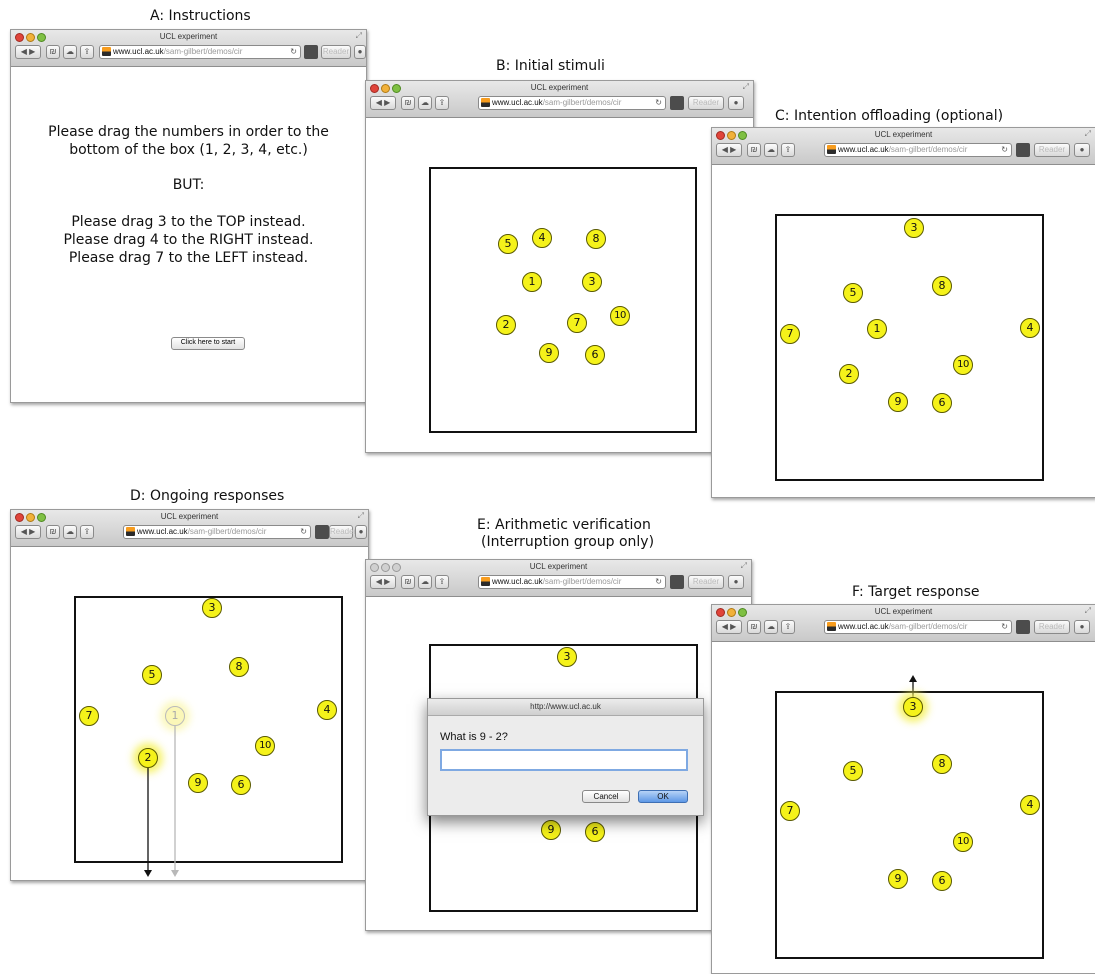 This screenshot has width=1095, height=974. I want to click on start-button: Click here to start, so click(208, 343).